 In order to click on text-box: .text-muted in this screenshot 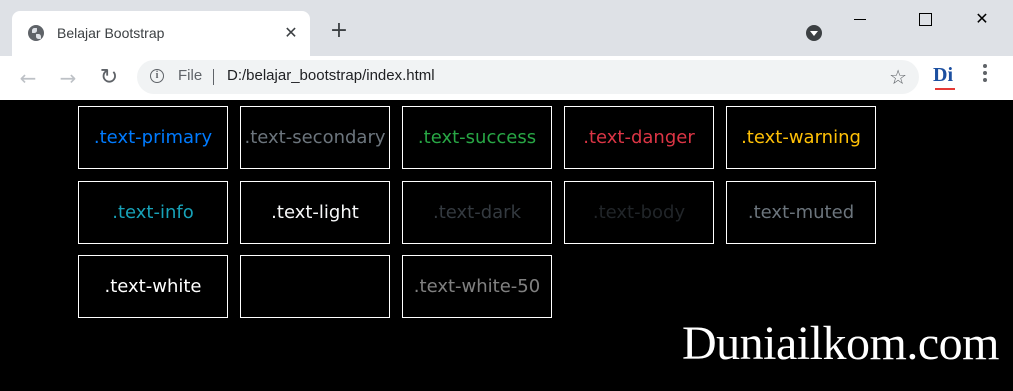, I will do `click(801, 212)`.